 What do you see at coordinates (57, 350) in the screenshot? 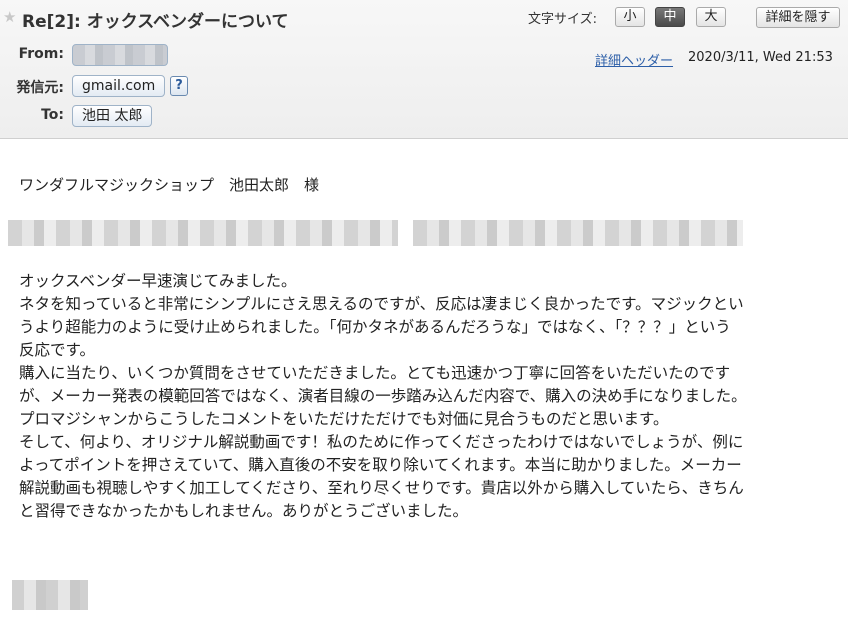
I see `message-line: 反応です。` at bounding box center [57, 350].